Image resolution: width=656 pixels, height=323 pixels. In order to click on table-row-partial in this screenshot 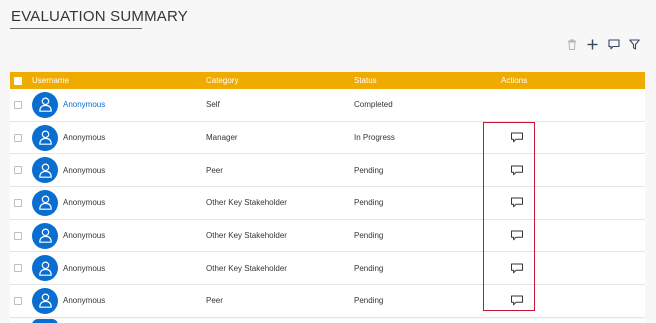, I will do `click(327, 321)`.